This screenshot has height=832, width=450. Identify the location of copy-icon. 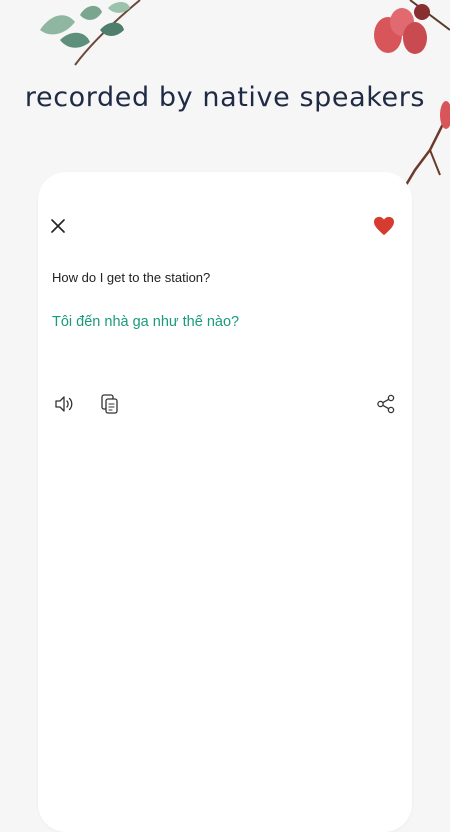
(109, 404).